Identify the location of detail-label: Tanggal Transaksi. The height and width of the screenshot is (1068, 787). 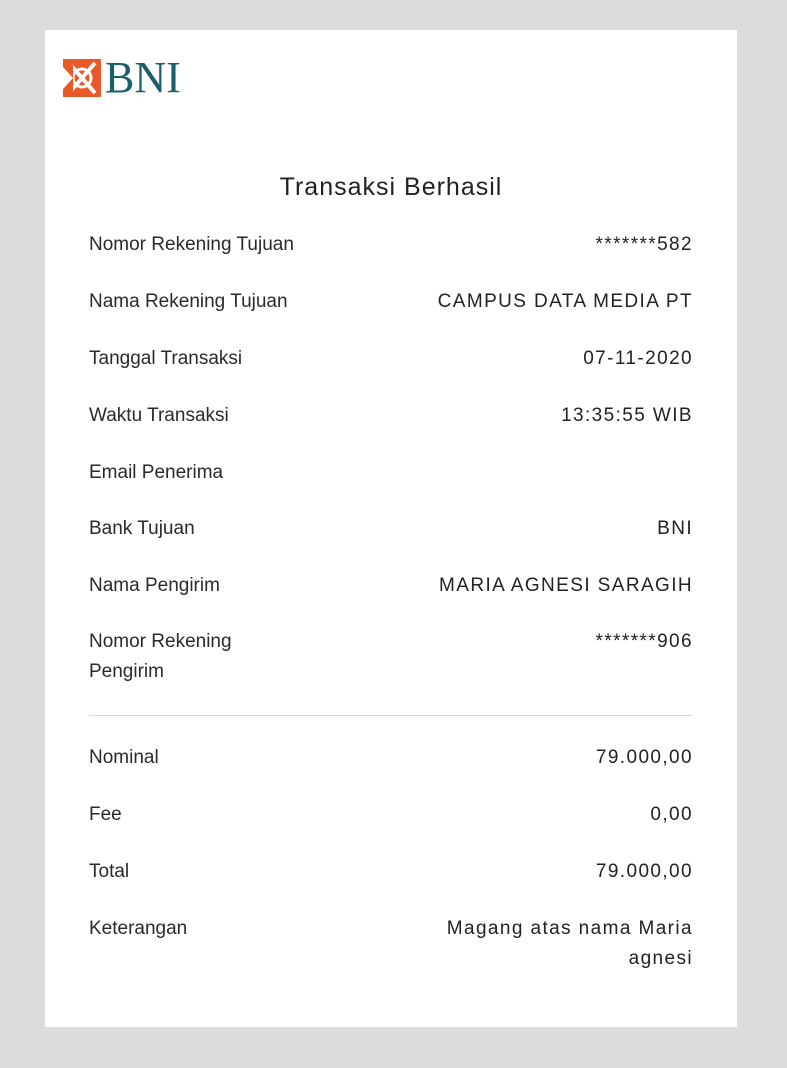
(166, 358).